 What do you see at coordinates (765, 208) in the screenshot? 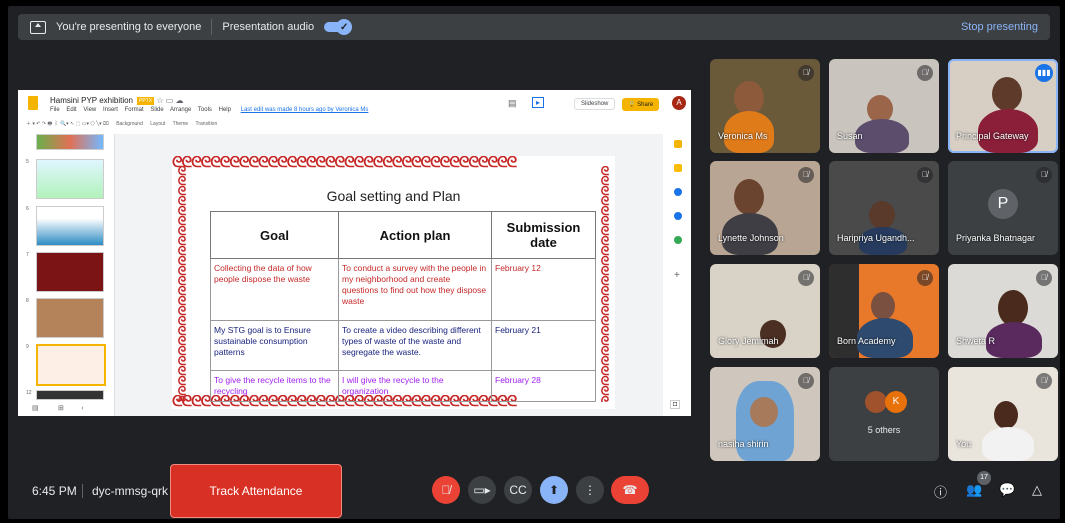
I see `participant-tile: 🎙̸ Lynette Johnson` at bounding box center [765, 208].